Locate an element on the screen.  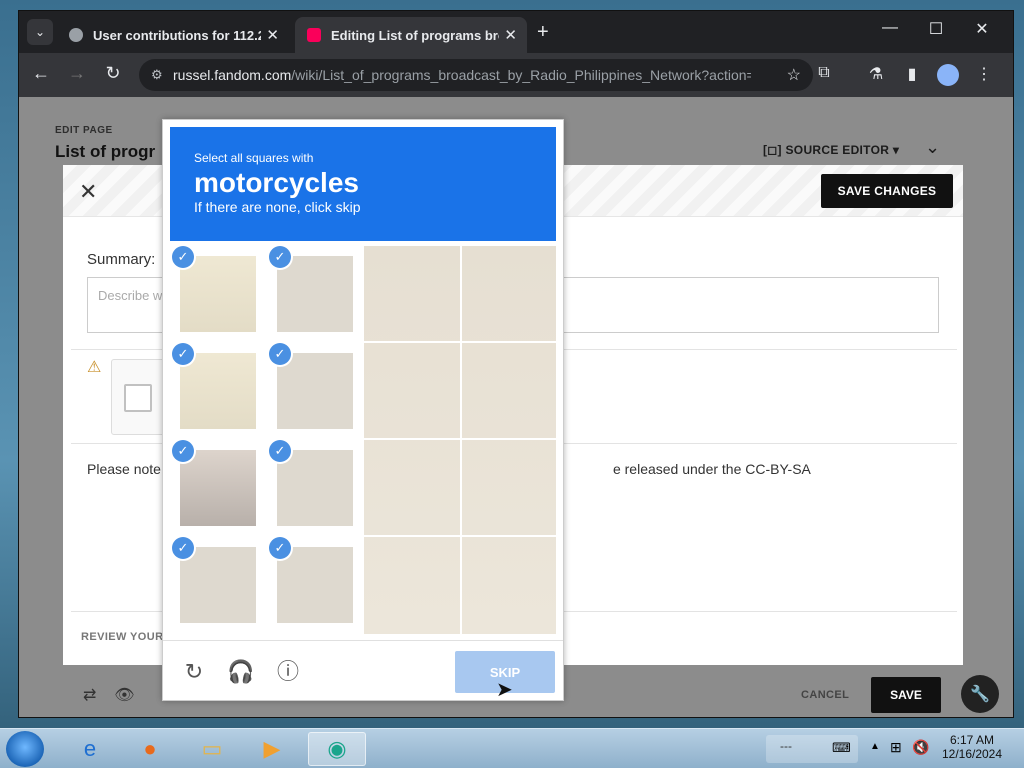
tab-editing-list: Editing List of programs broad ✕ is located at coordinates (411, 35).